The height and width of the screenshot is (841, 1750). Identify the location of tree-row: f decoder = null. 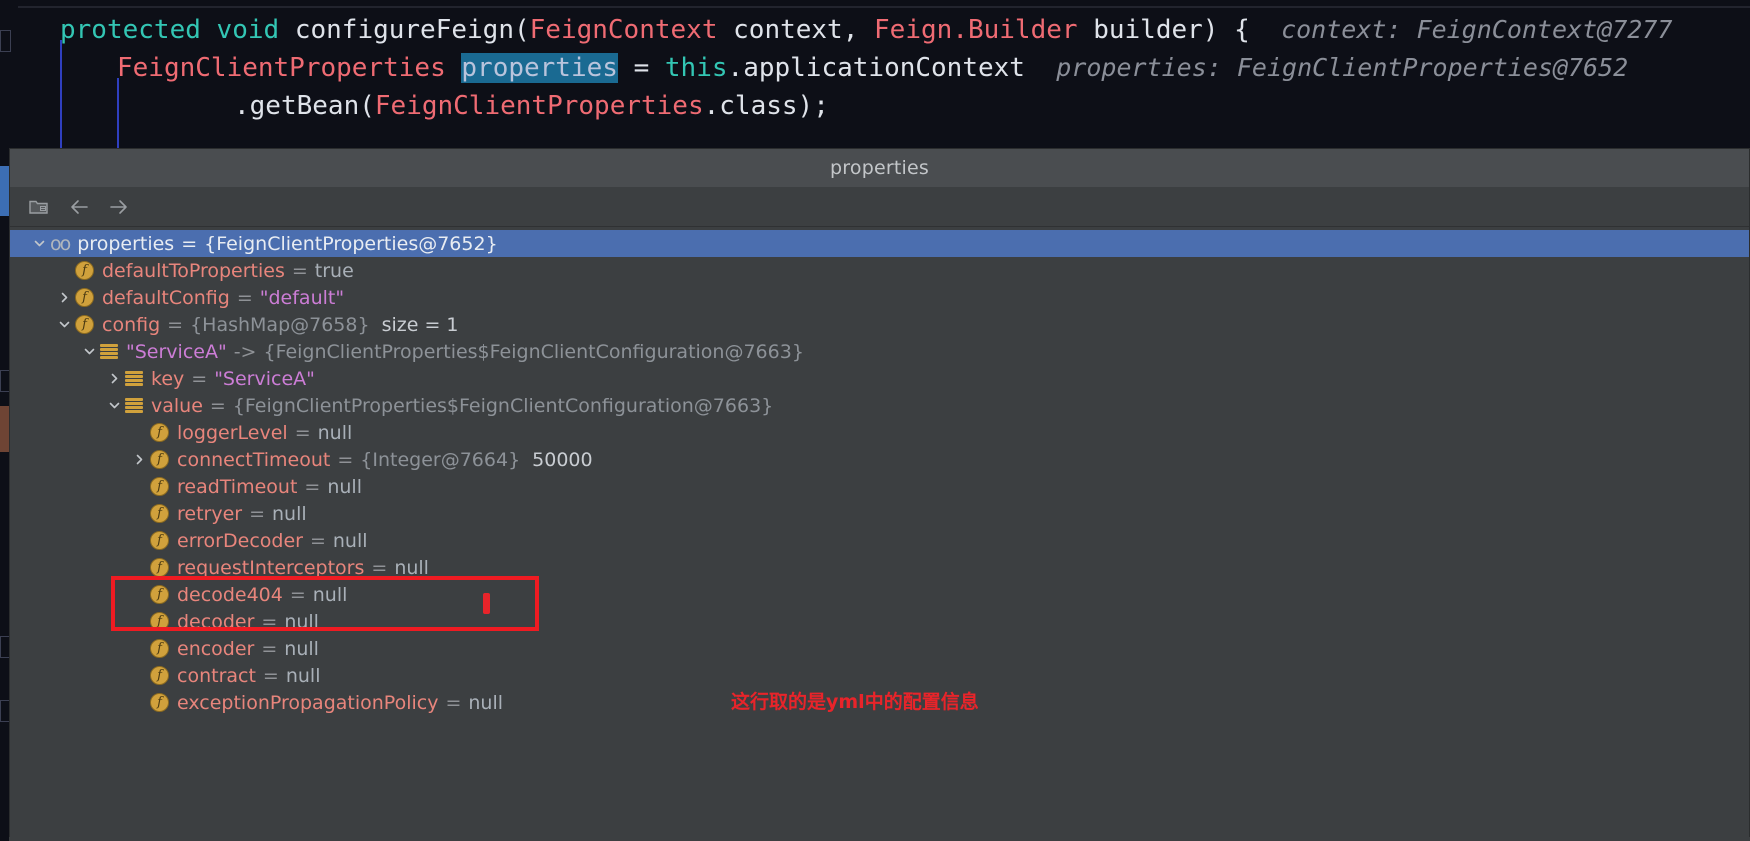
(879, 621).